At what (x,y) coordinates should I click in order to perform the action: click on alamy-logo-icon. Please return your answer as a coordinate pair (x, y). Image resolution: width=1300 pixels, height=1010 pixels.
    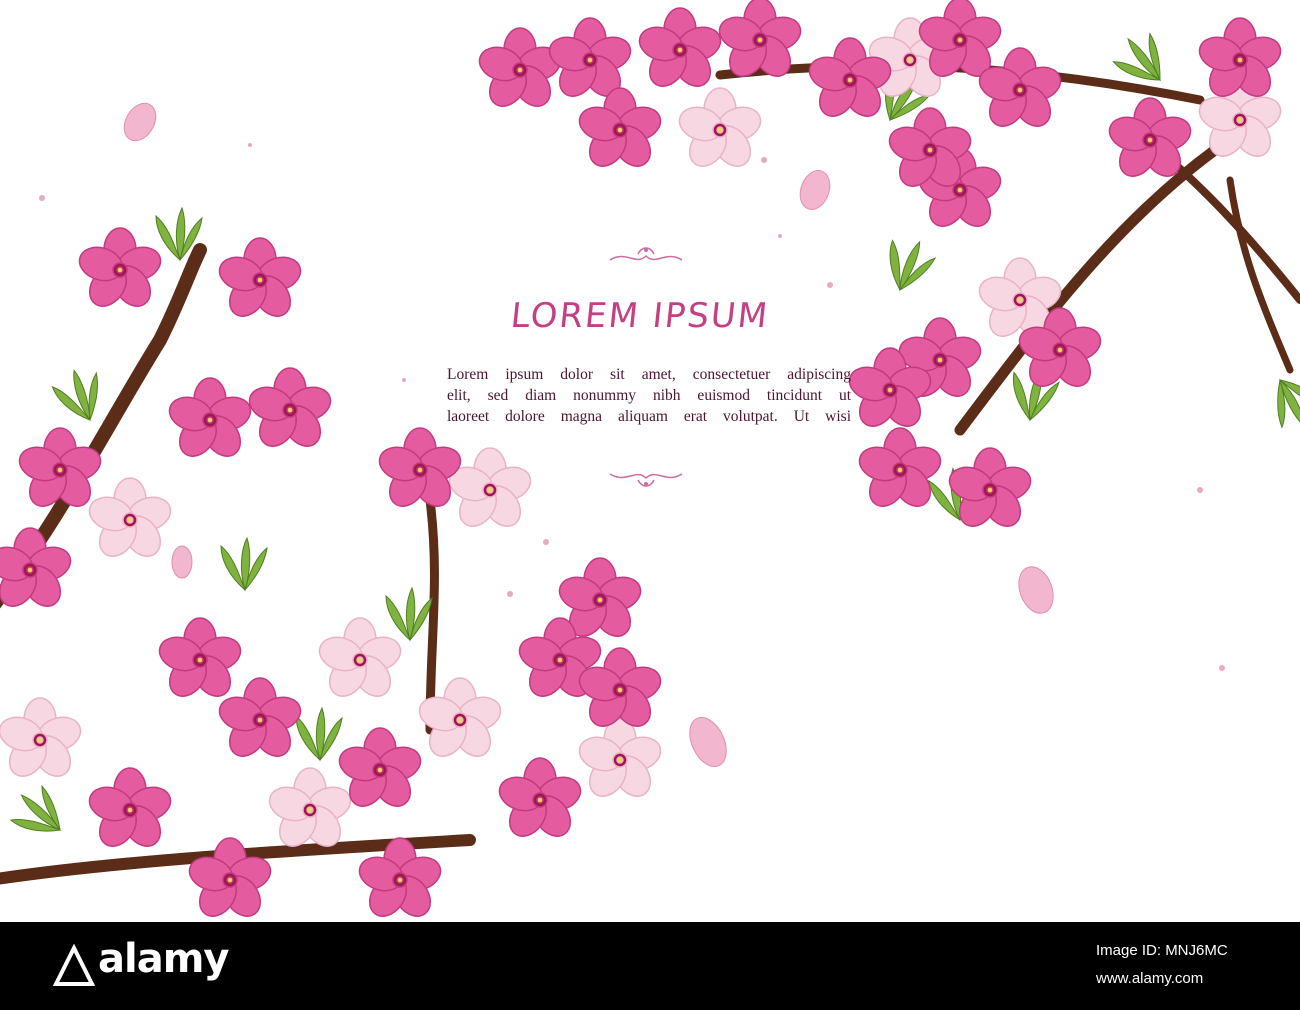
    Looking at the image, I should click on (74, 965).